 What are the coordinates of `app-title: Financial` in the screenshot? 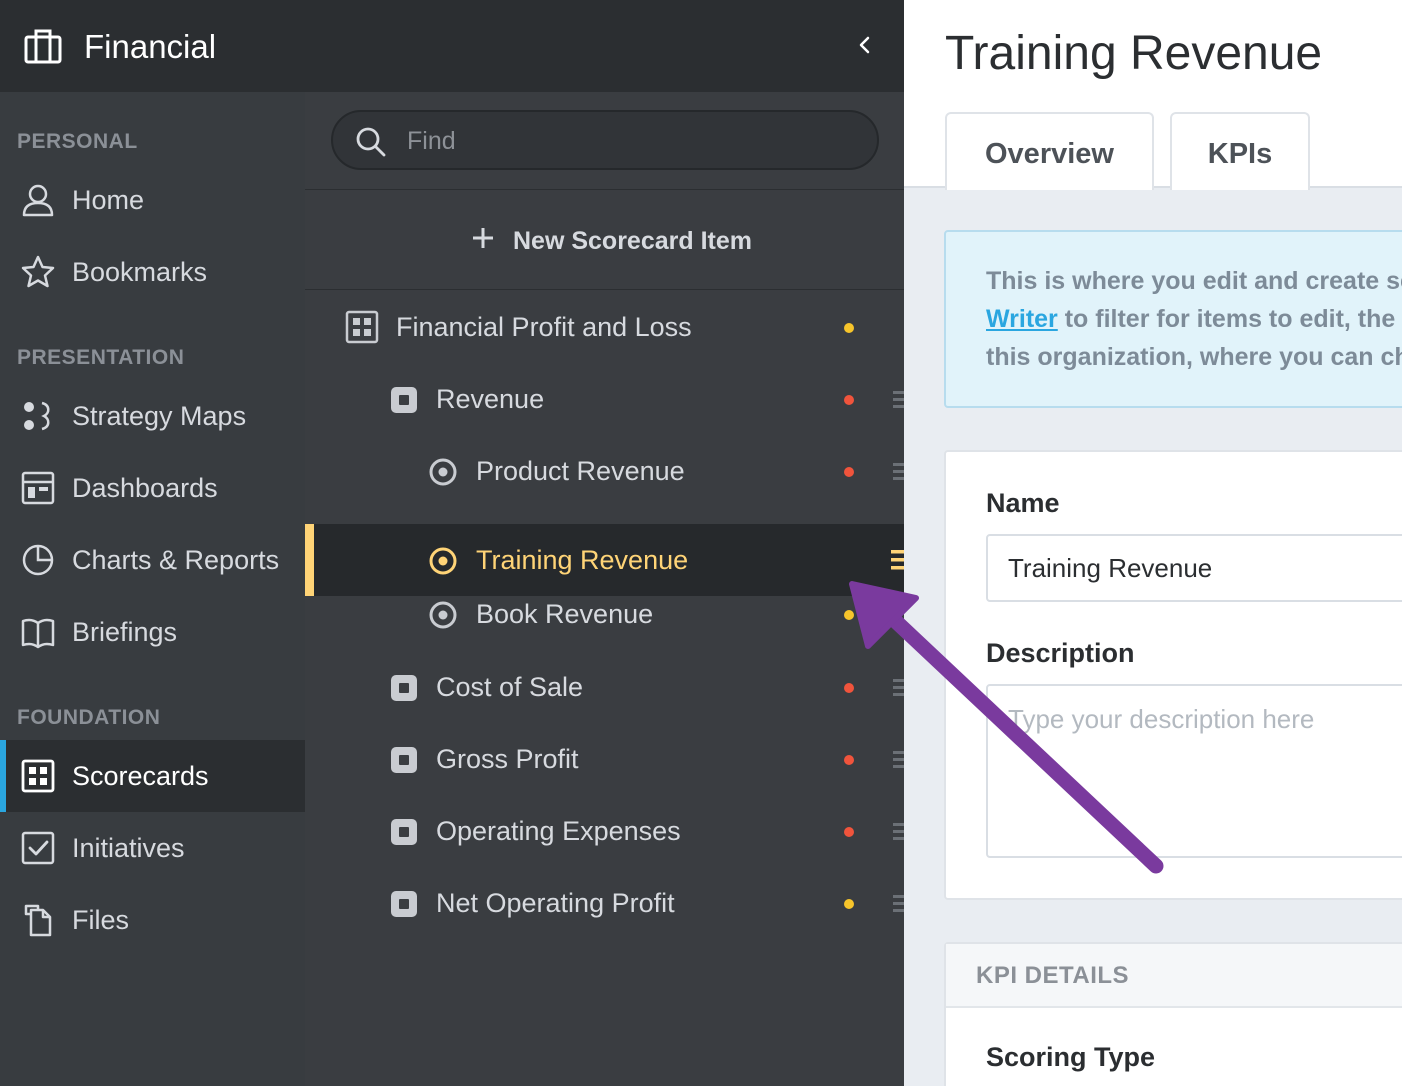 It's located at (150, 46).